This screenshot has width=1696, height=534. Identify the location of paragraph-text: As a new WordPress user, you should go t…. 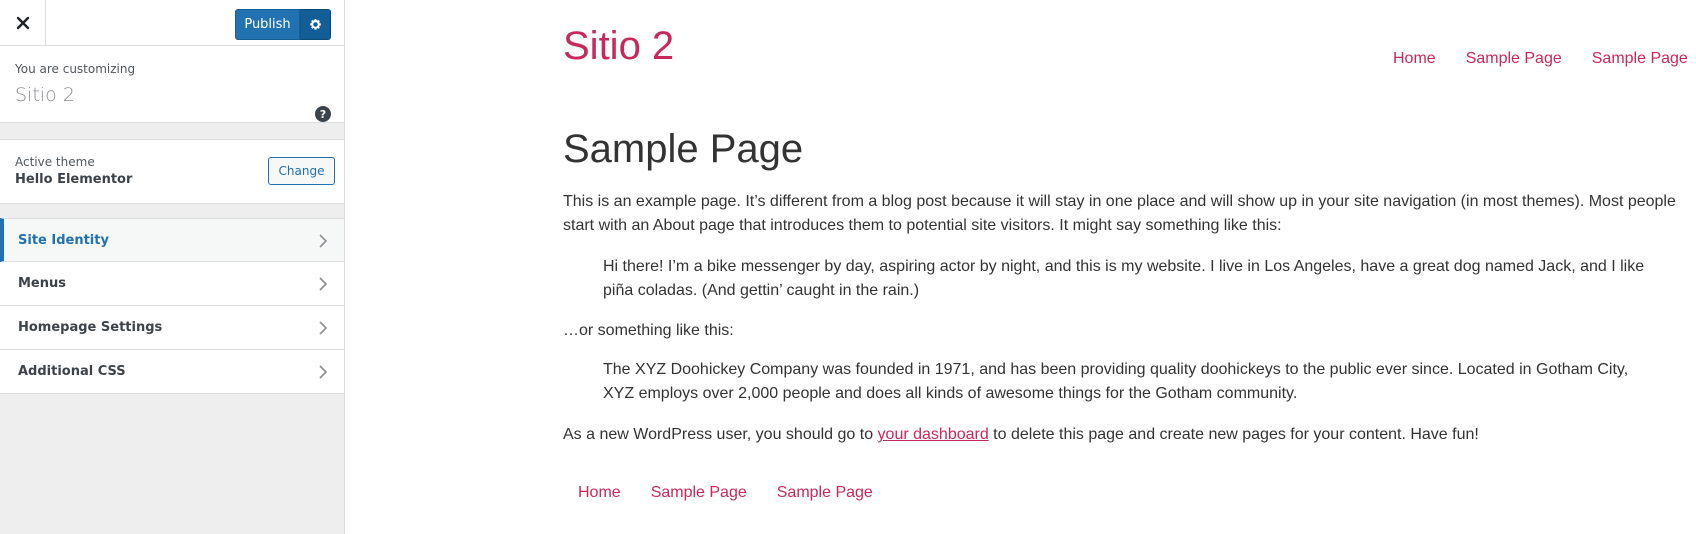
(720, 434).